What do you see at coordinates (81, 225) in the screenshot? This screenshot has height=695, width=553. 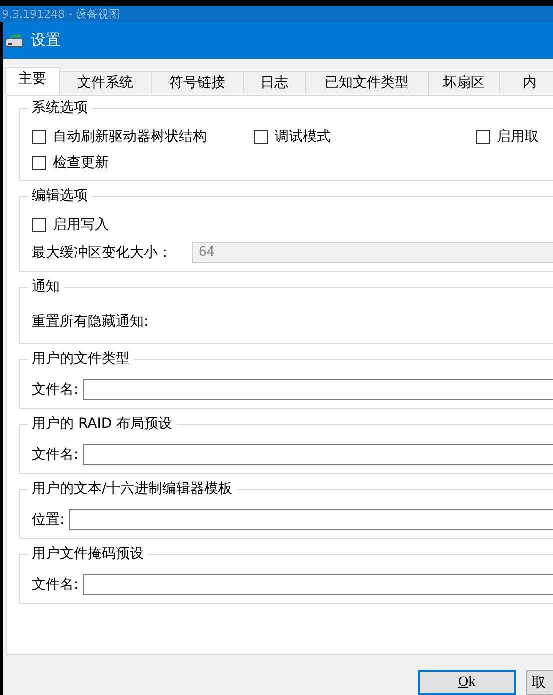 I see `checkbox-label: 启用写入` at bounding box center [81, 225].